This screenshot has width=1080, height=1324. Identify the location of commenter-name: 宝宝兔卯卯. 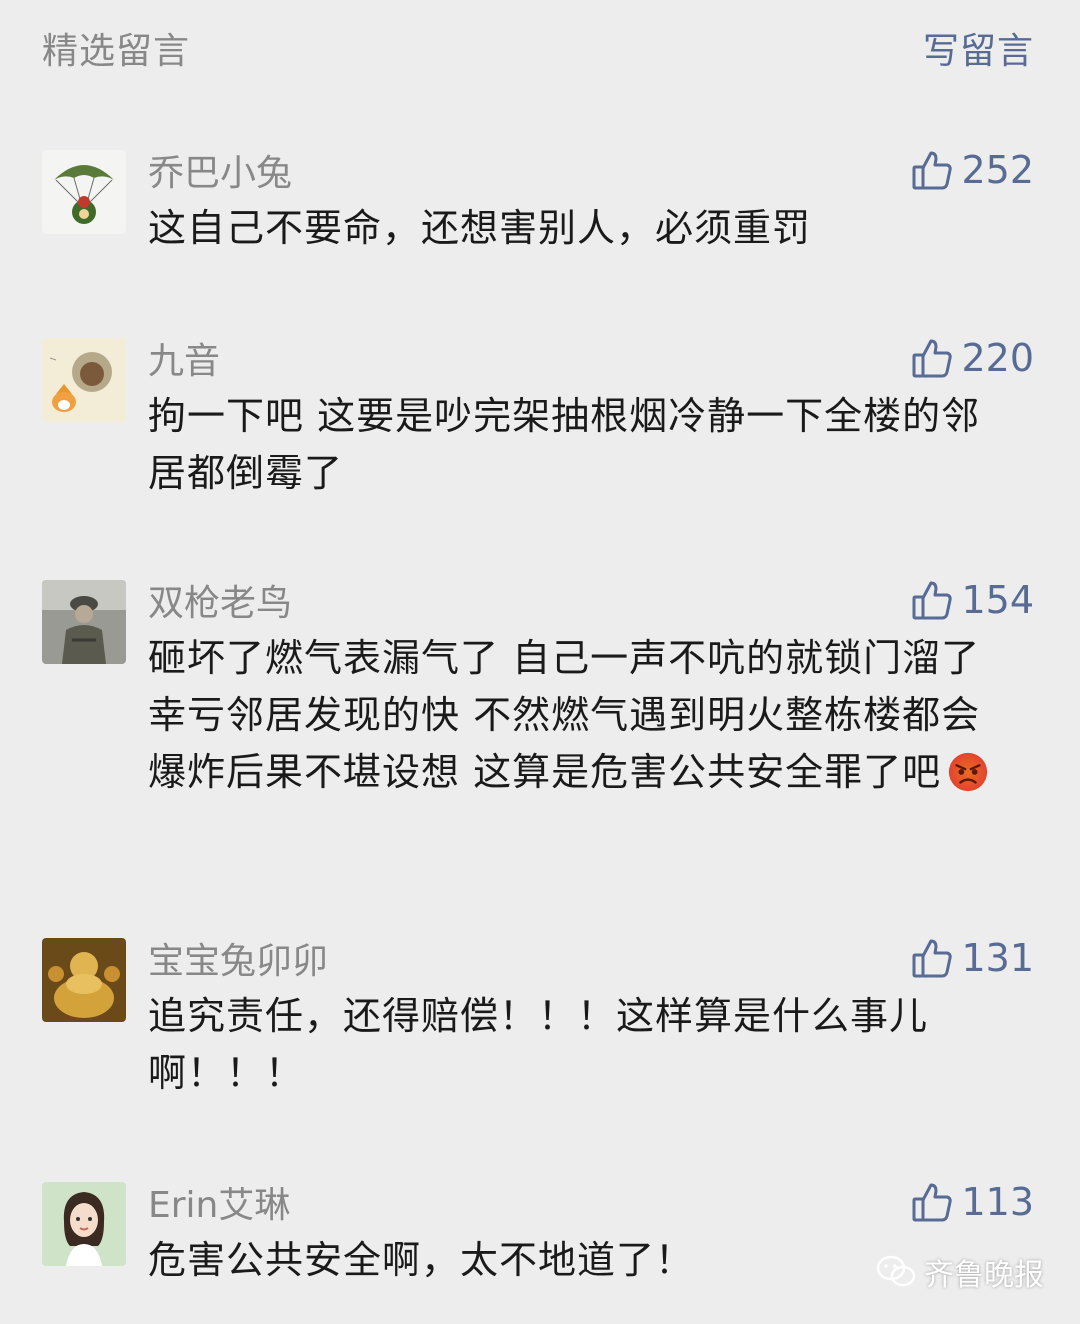
(238, 958).